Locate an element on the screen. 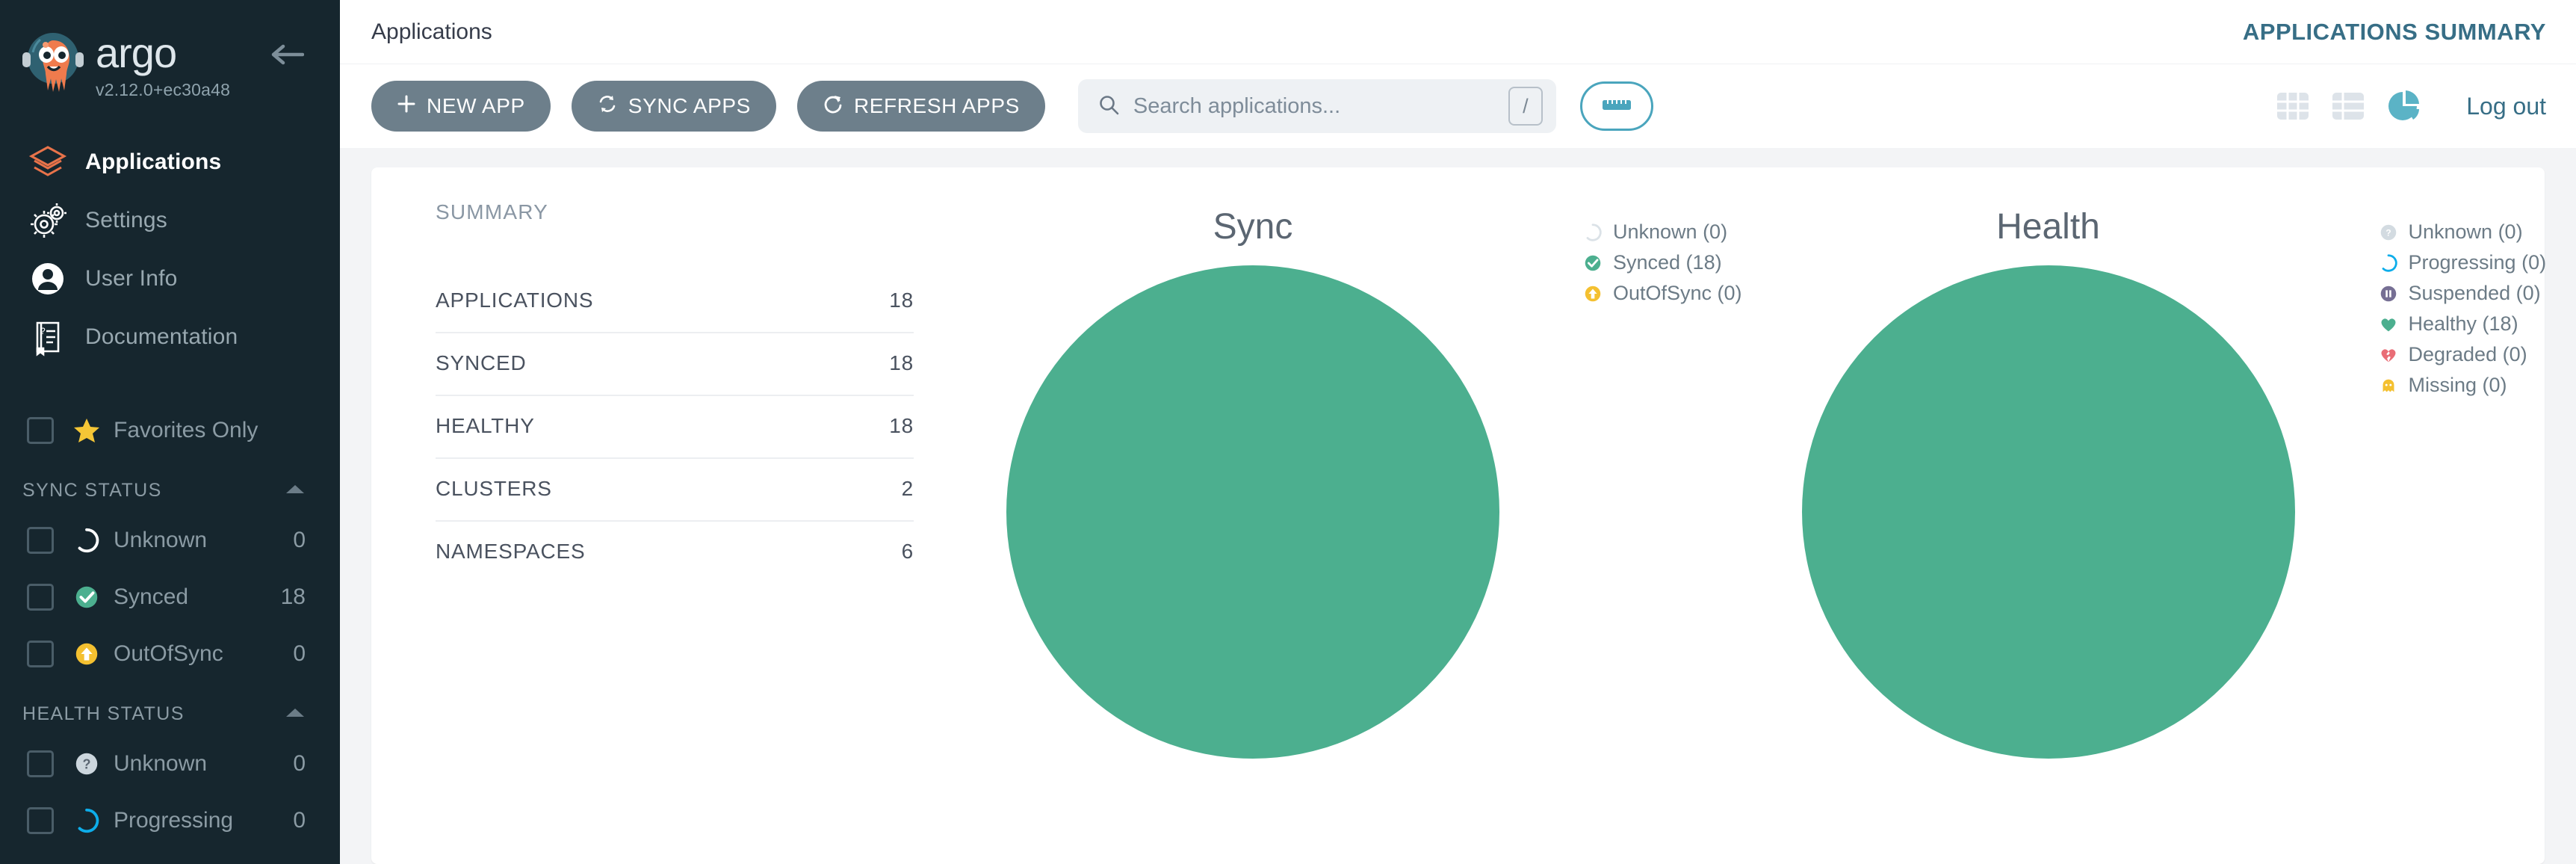 This screenshot has height=864, width=2576. brand-header: argo v2.12.0+ec30a48 is located at coordinates (170, 51).